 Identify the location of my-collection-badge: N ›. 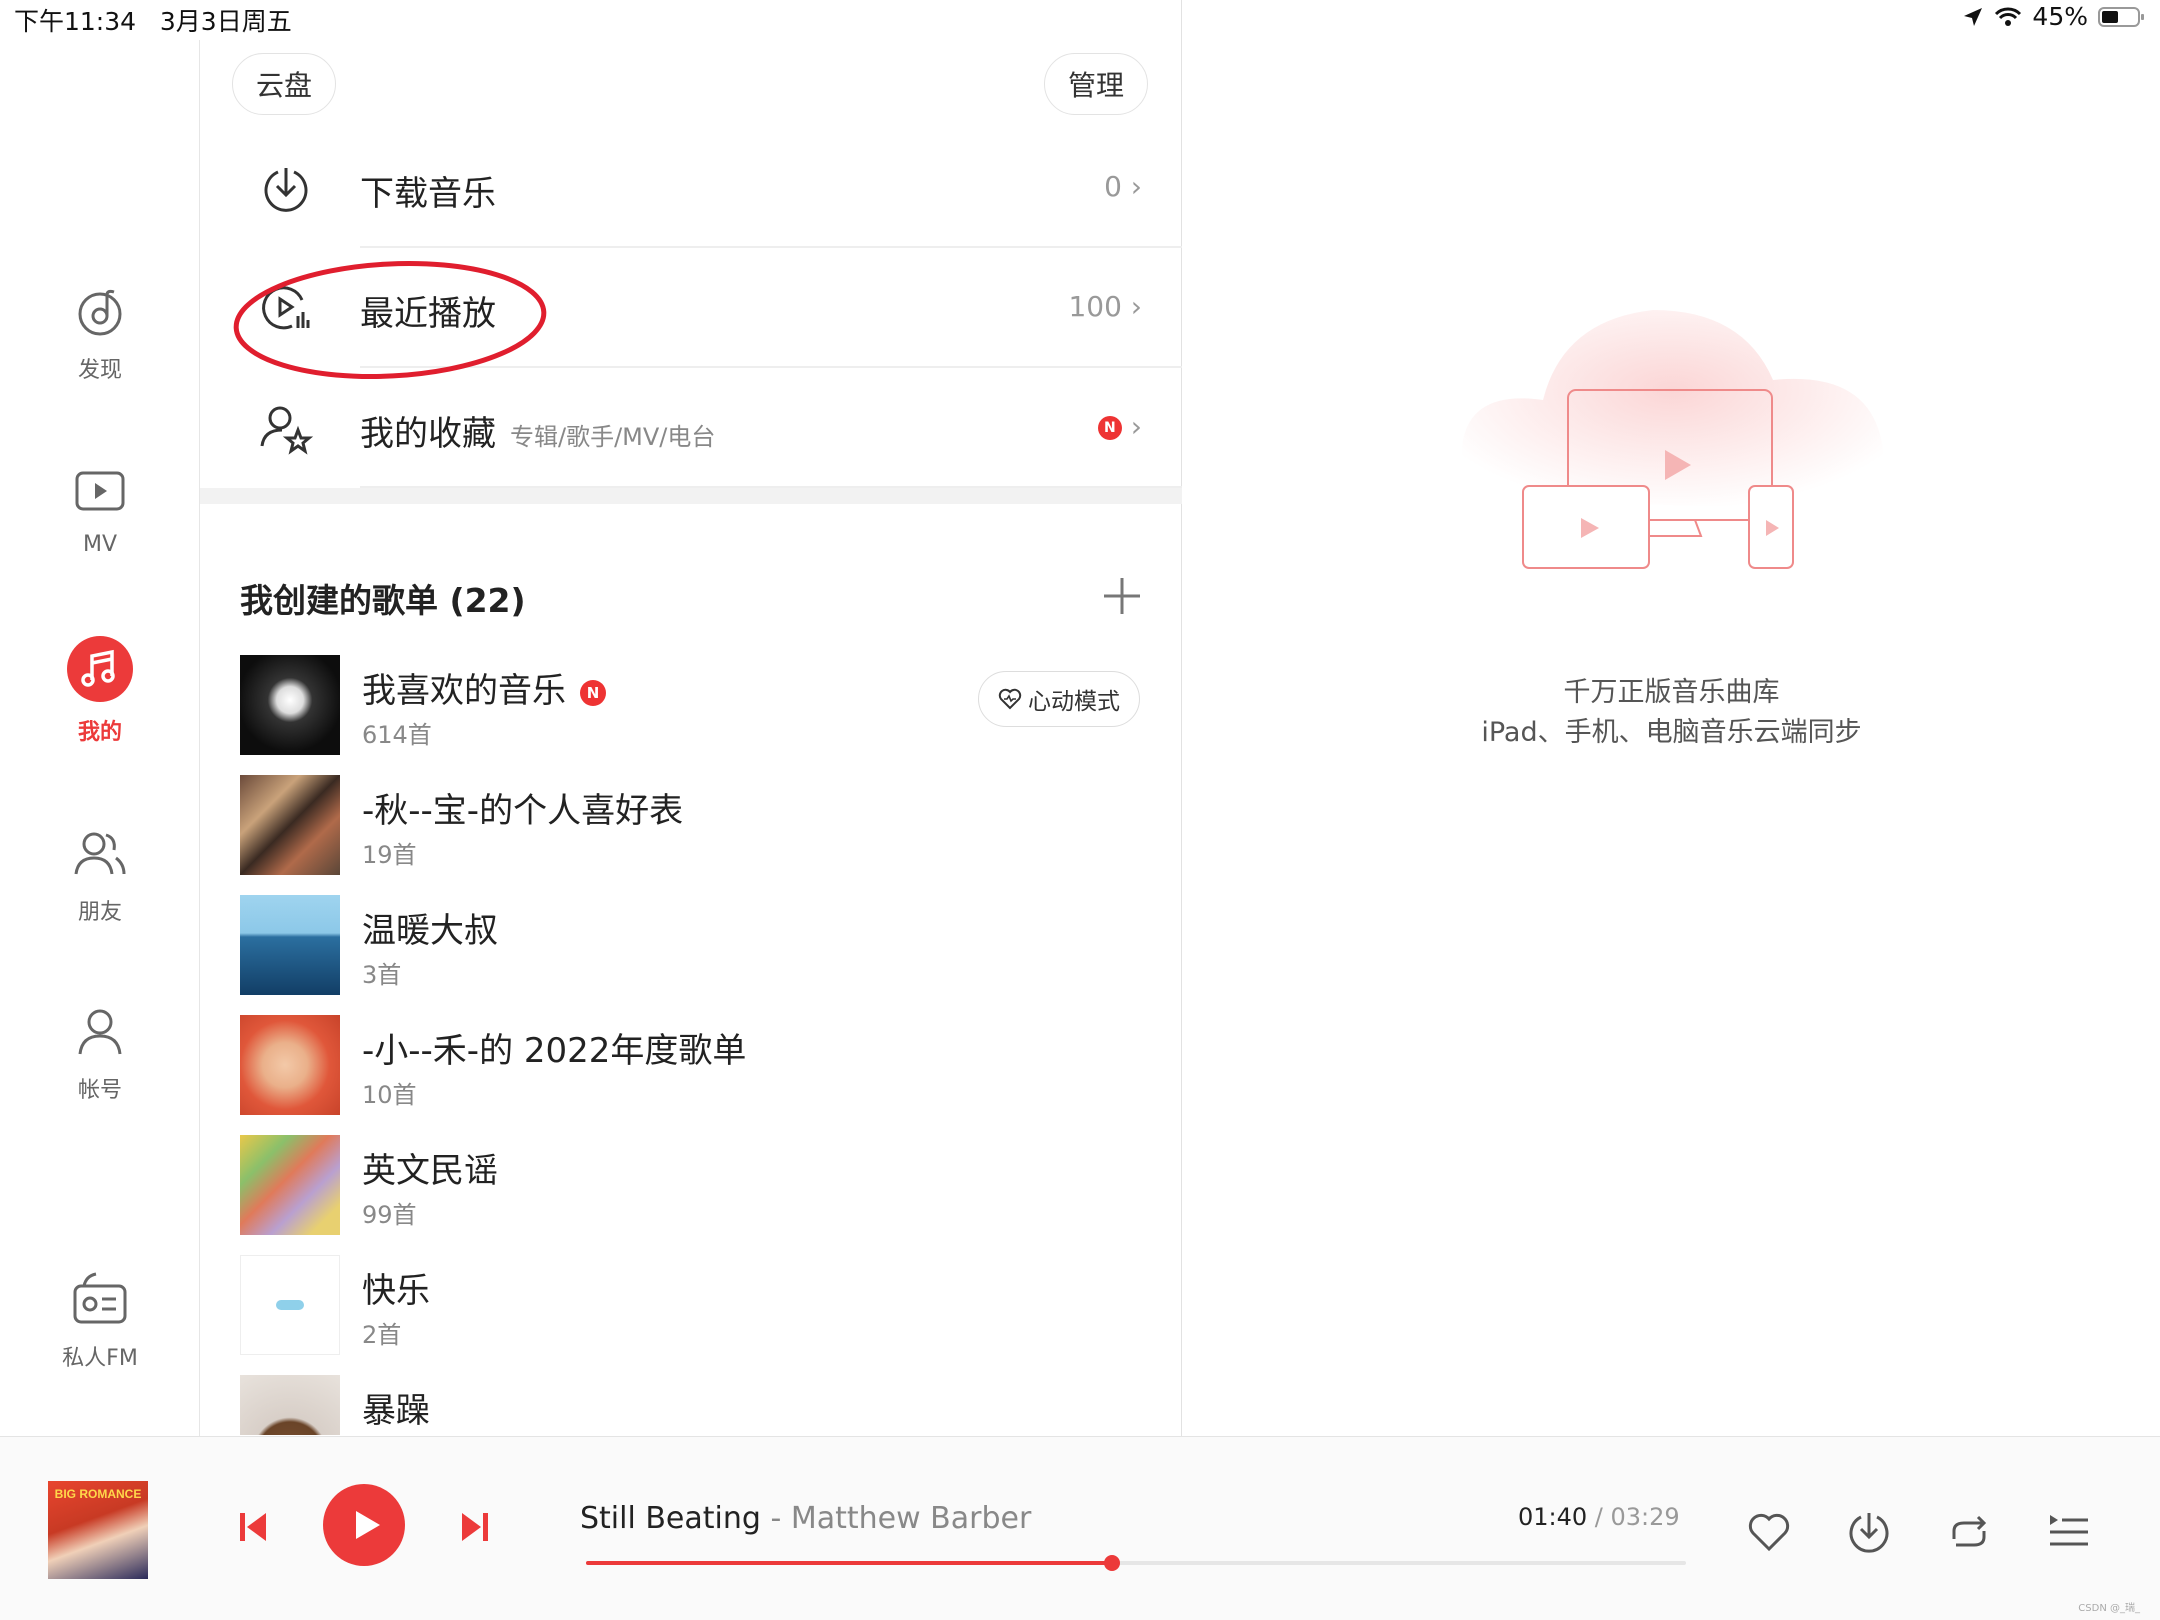
(1119, 426).